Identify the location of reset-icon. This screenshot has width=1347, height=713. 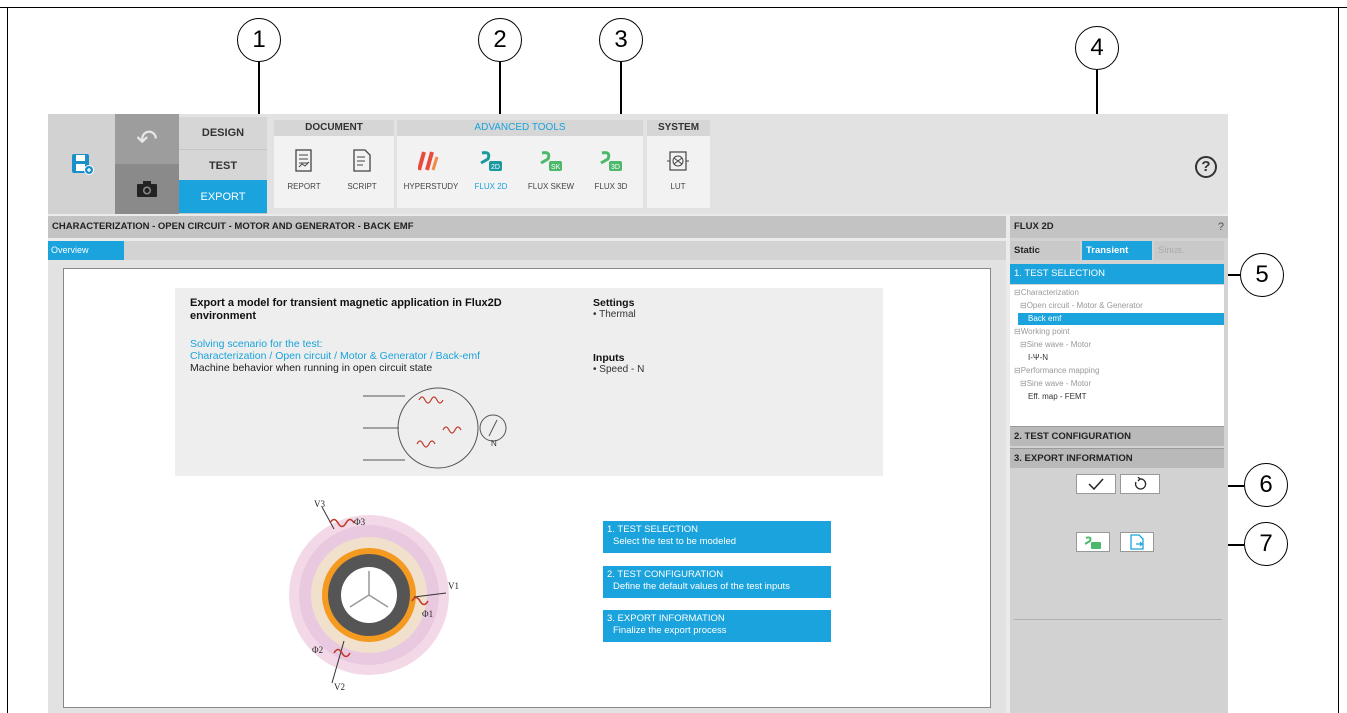
(1140, 483).